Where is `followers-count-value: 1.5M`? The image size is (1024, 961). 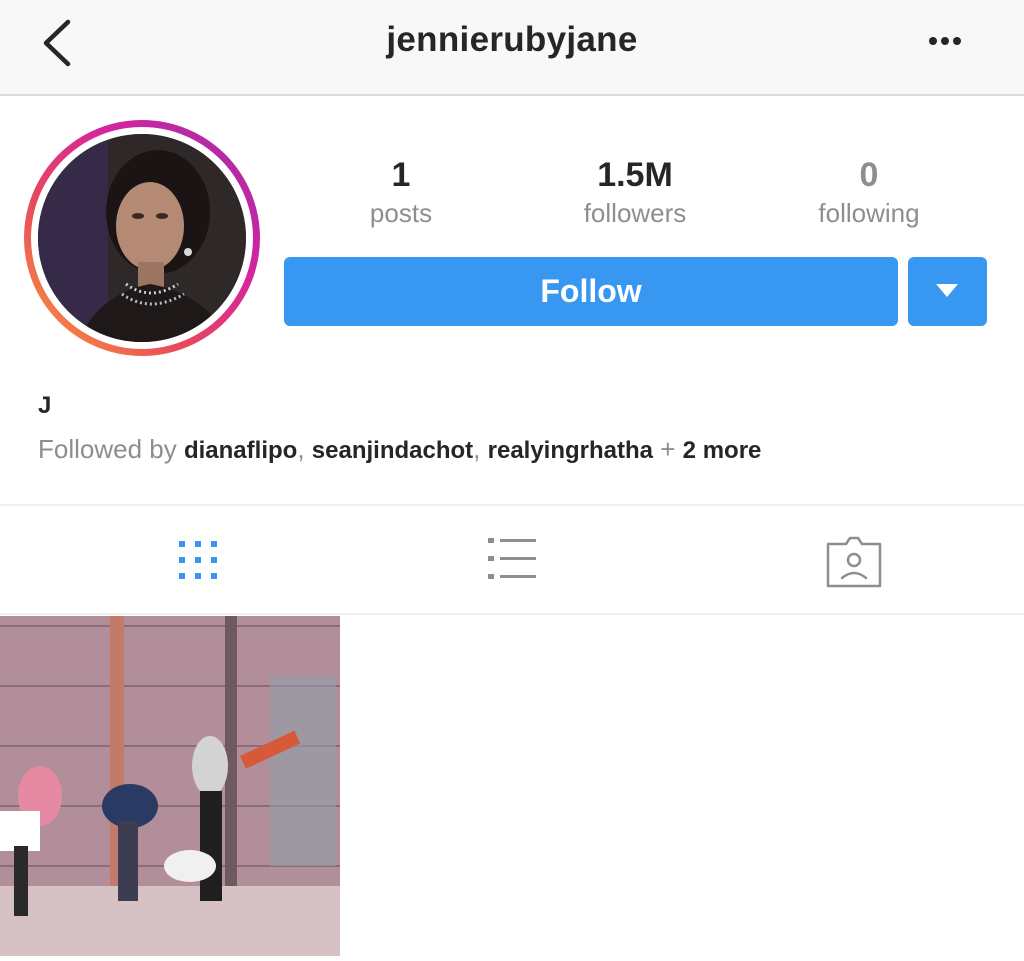 followers-count-value: 1.5M is located at coordinates (635, 175).